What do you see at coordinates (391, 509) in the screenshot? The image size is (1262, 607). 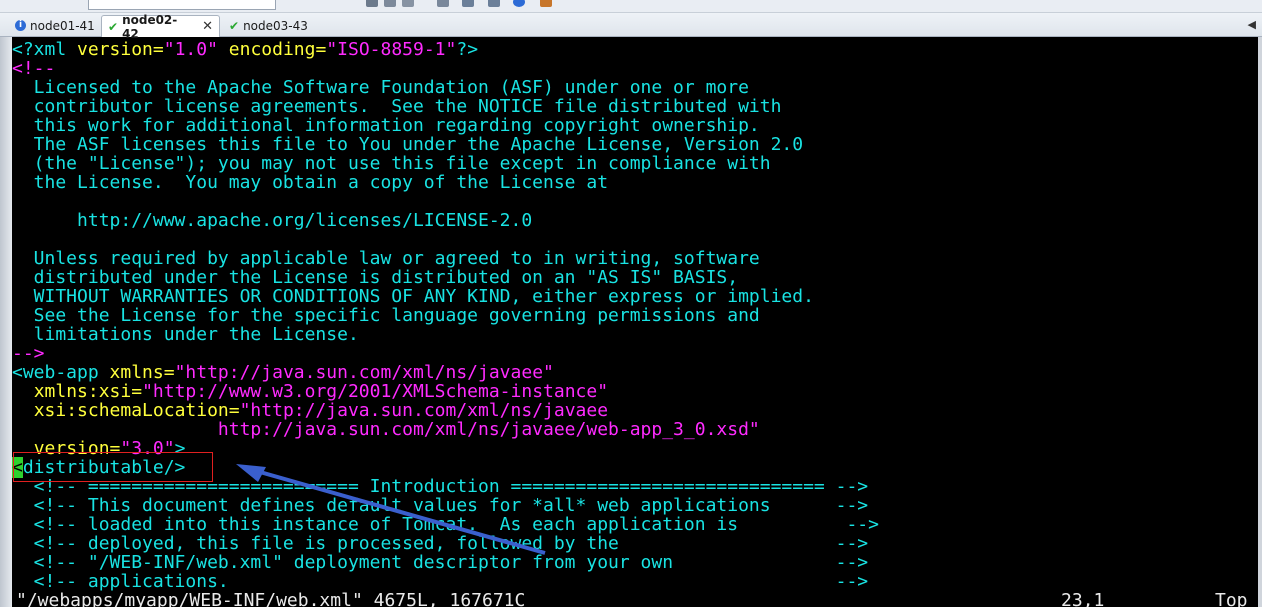 I see `annotation-arrow` at bounding box center [391, 509].